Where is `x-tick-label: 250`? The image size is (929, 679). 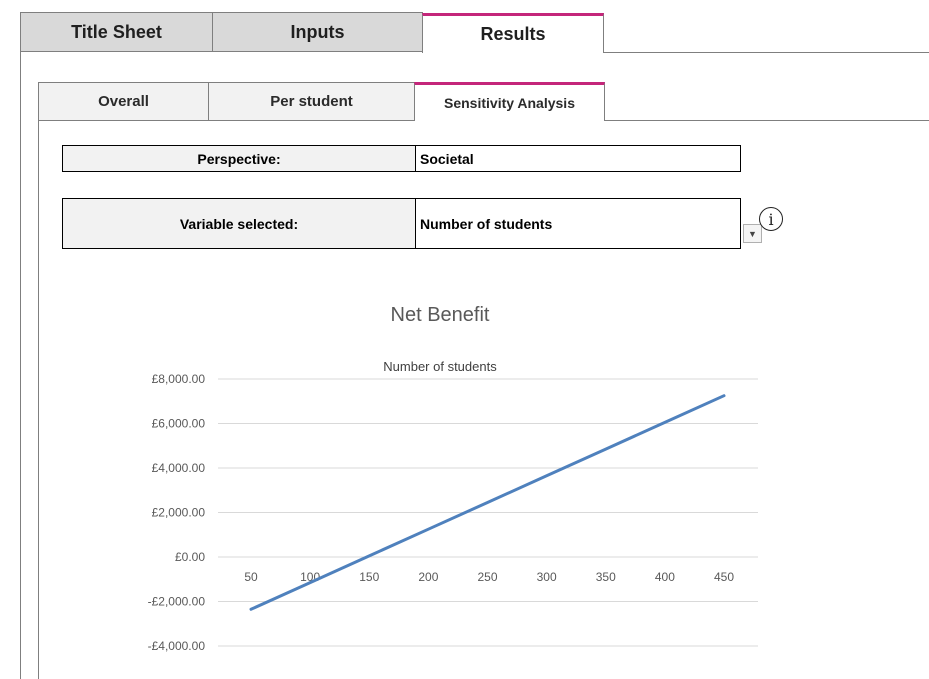
x-tick-label: 250 is located at coordinates (487, 577).